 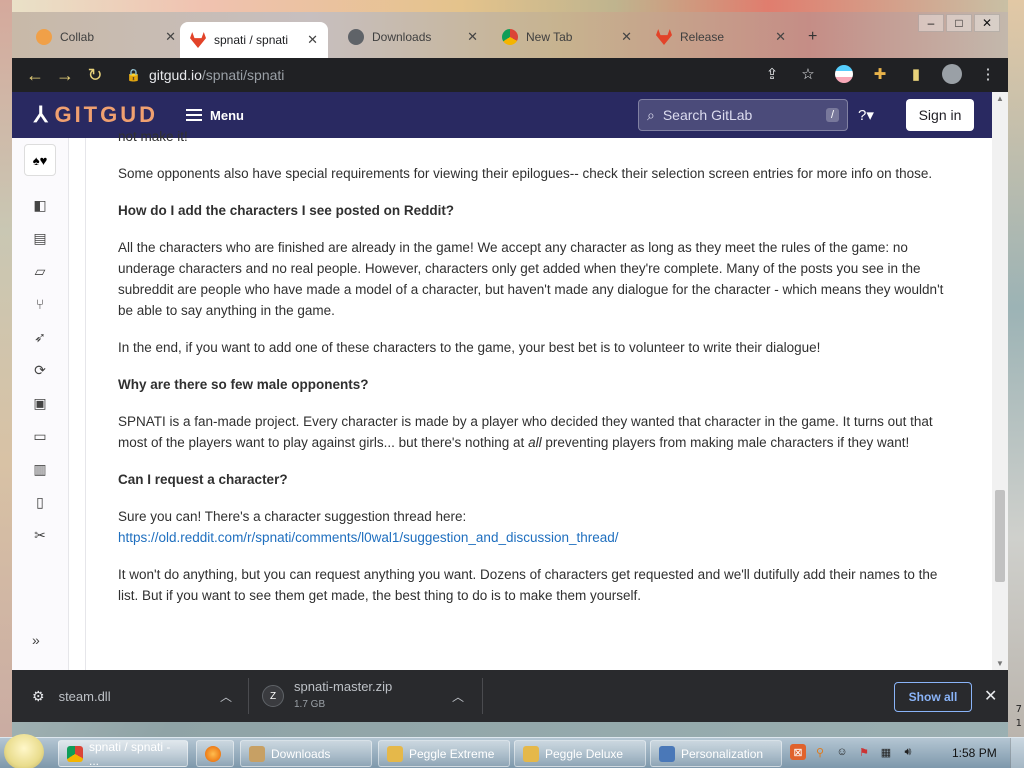 What do you see at coordinates (444, 753) in the screenshot?
I see `taskbar-item-peggle-extreme: Peggle Extreme` at bounding box center [444, 753].